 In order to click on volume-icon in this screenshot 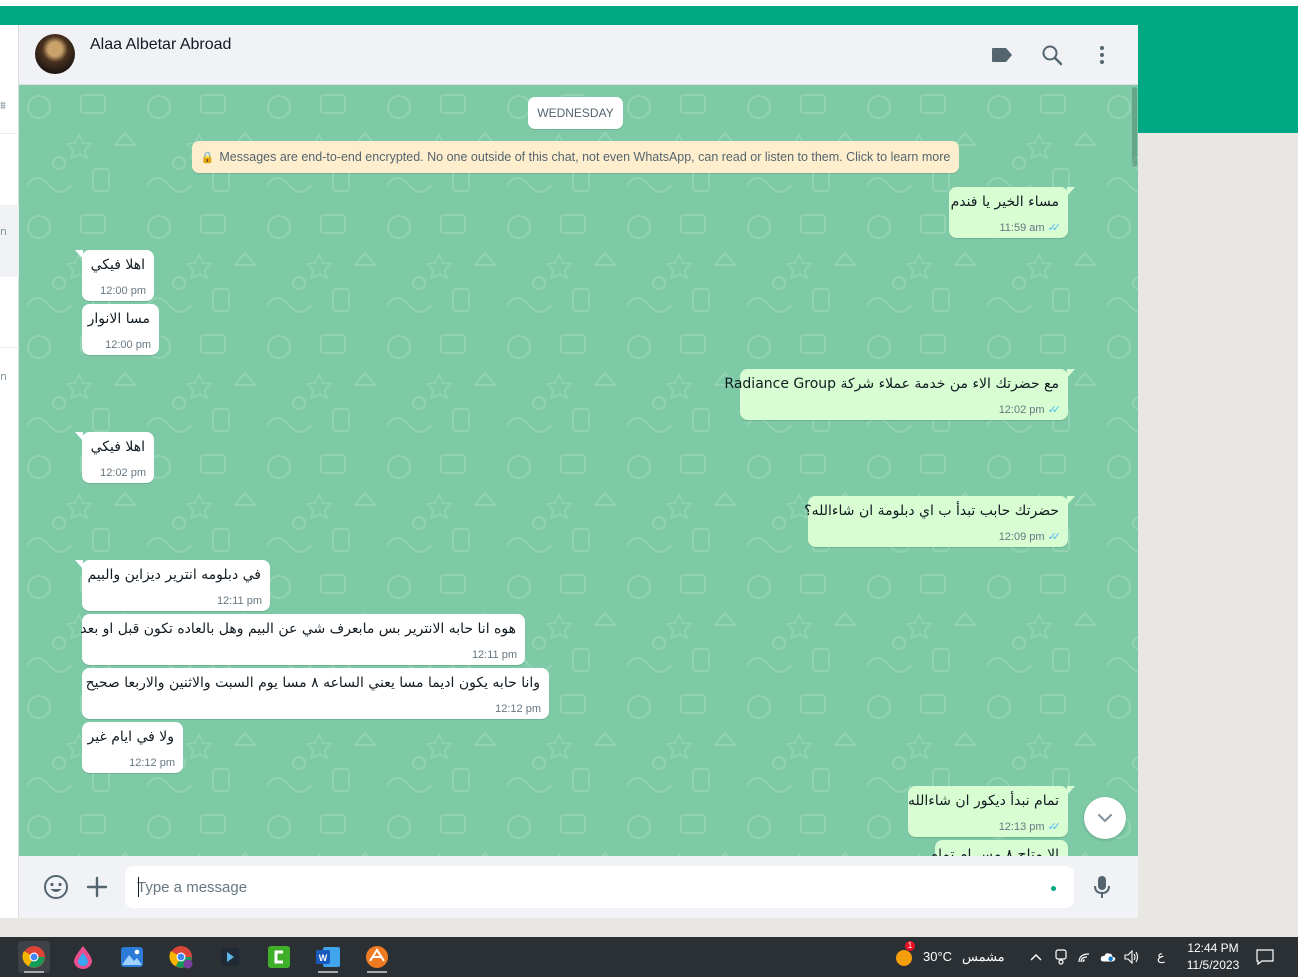, I will do `click(1132, 957)`.